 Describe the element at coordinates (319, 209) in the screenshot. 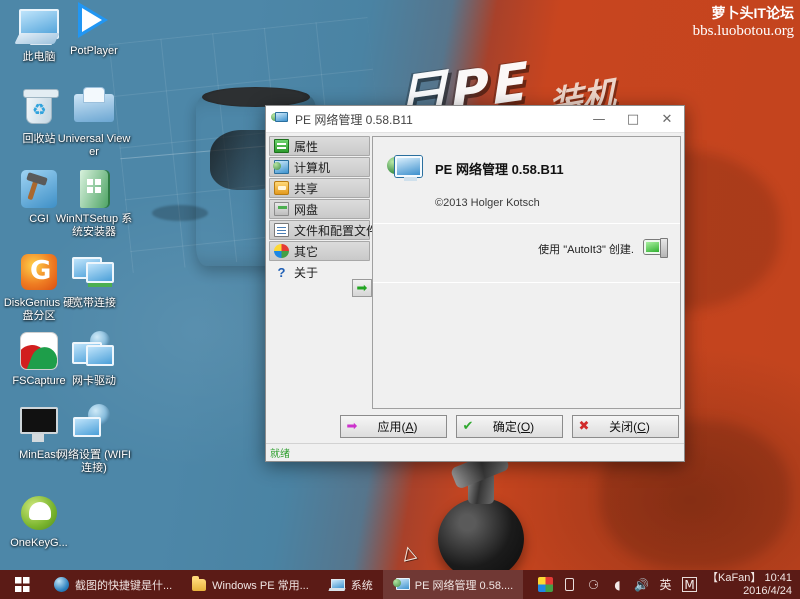

I see `sidebar-item-net-drive: 网盘` at that location.